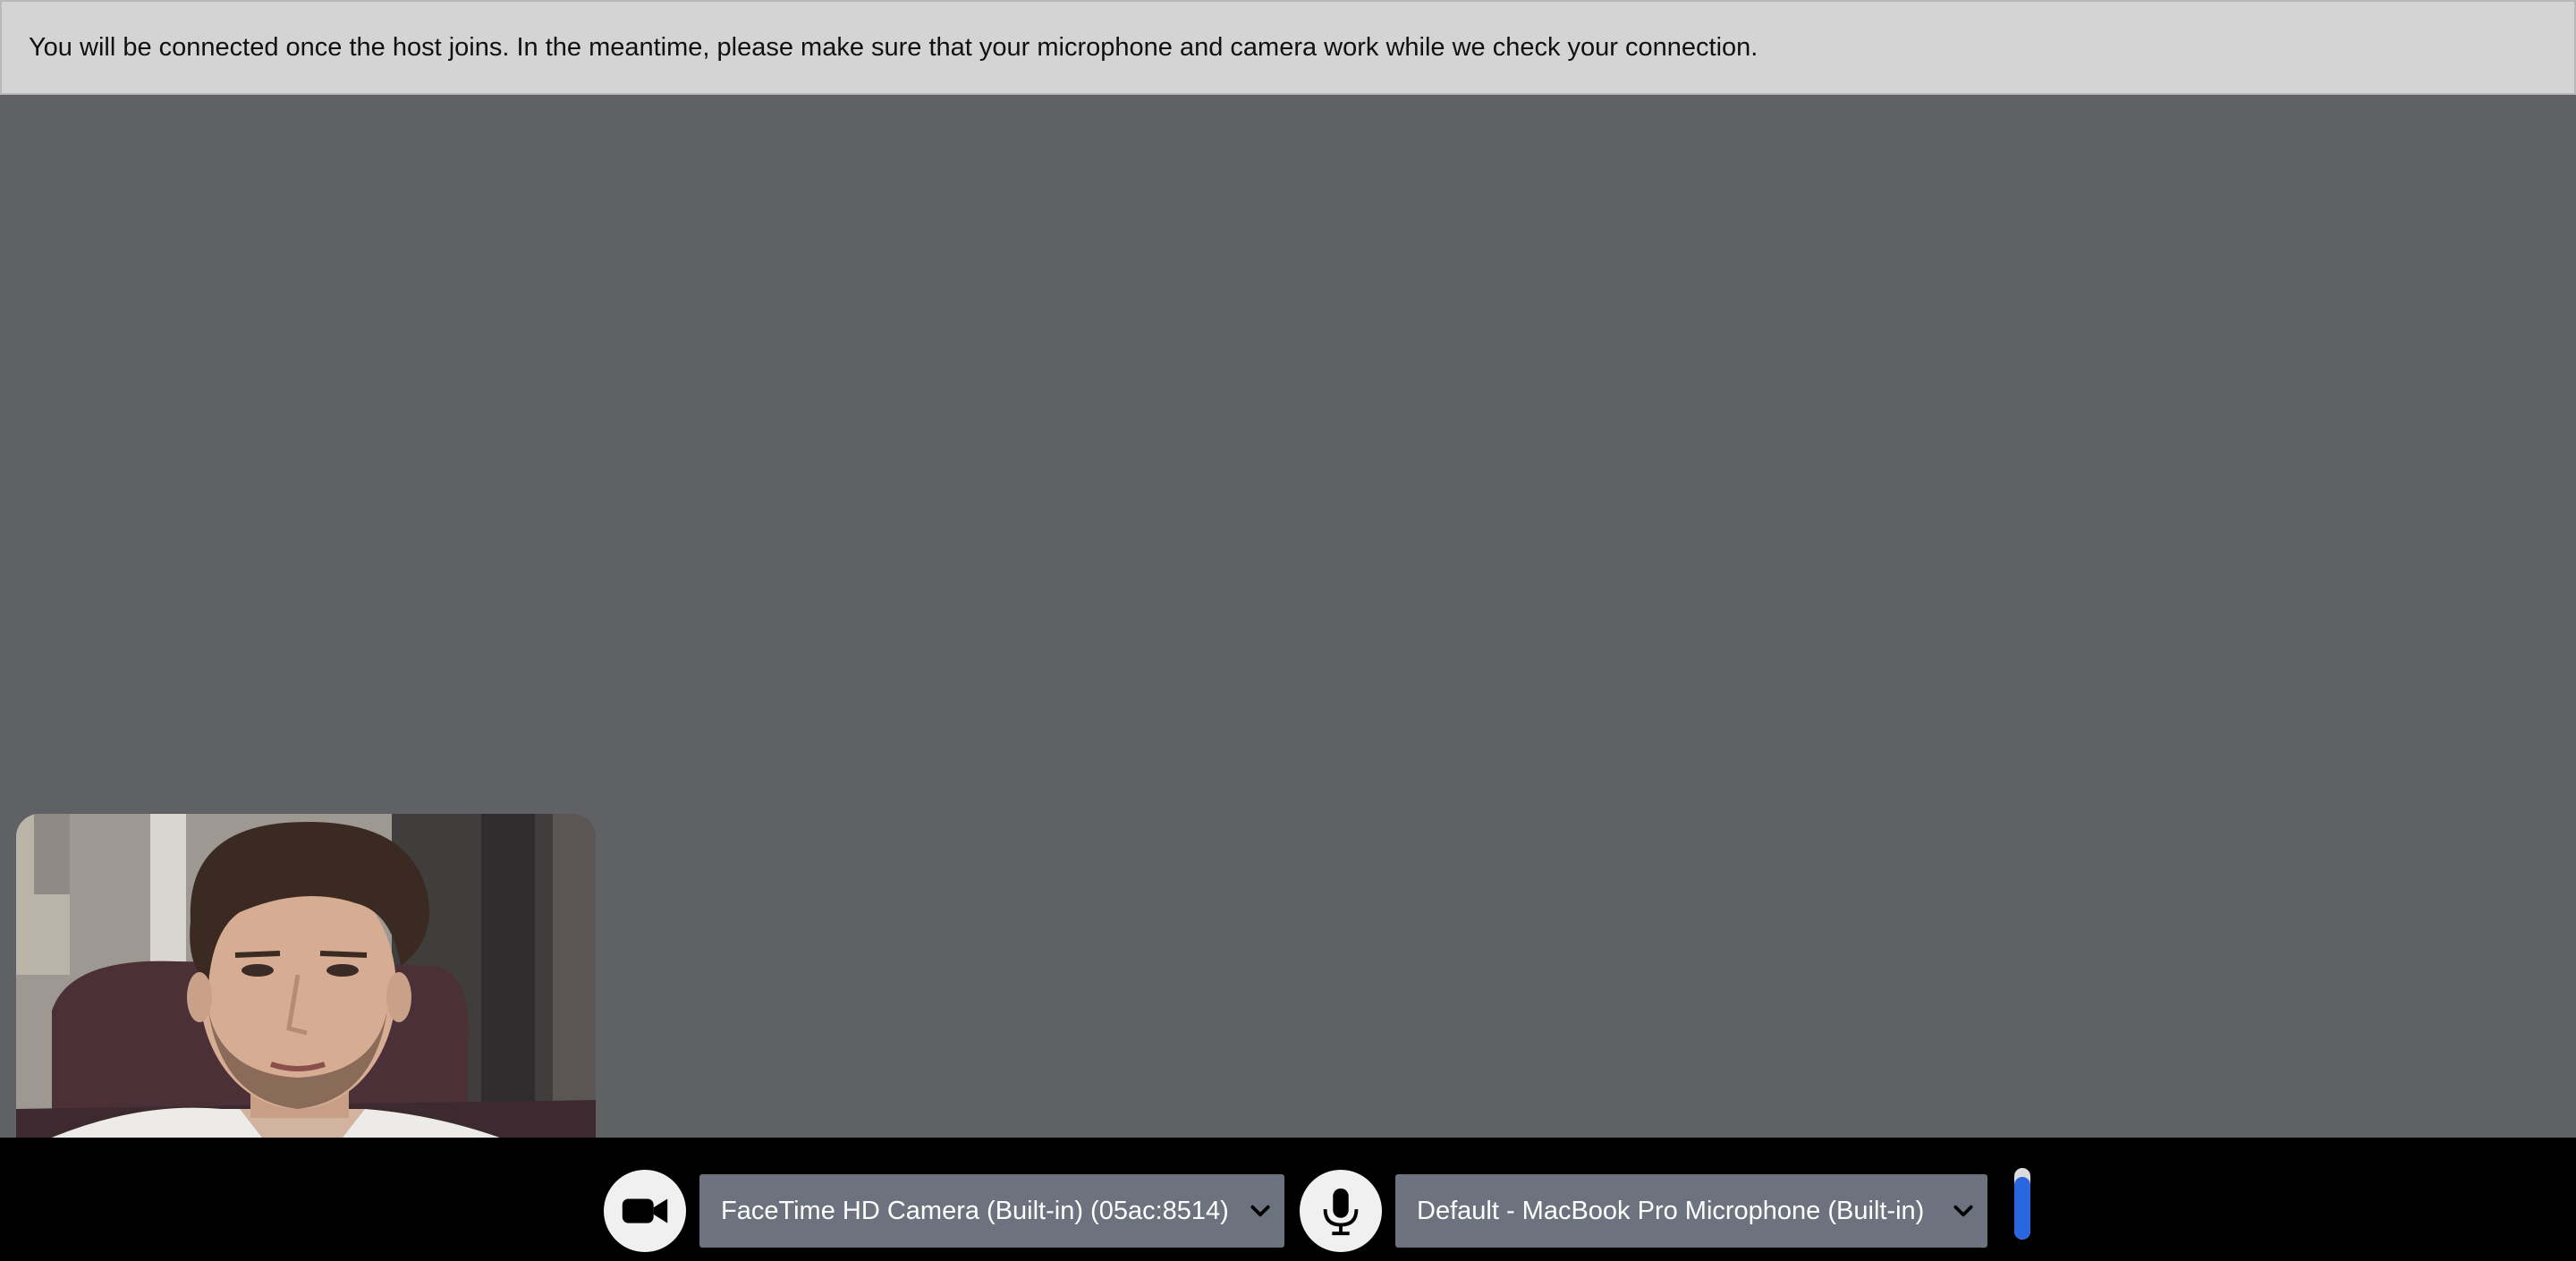 This screenshot has width=2576, height=1261. I want to click on microphone-icon, so click(1341, 1212).